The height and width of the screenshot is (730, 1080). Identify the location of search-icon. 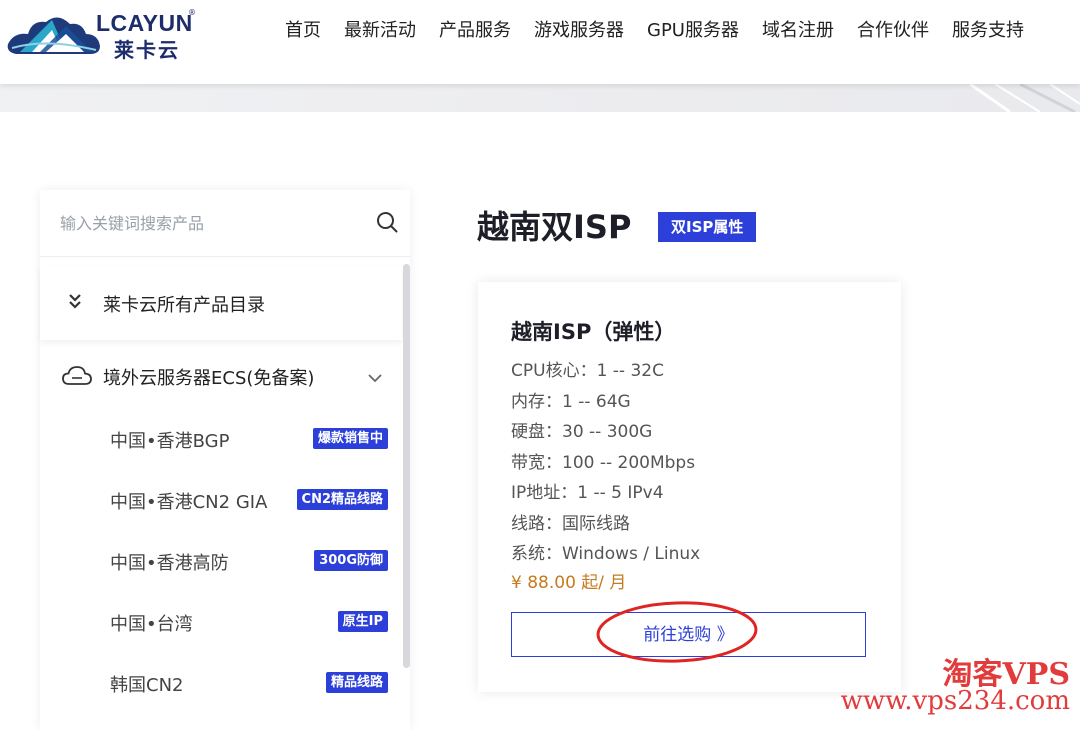
(387, 222).